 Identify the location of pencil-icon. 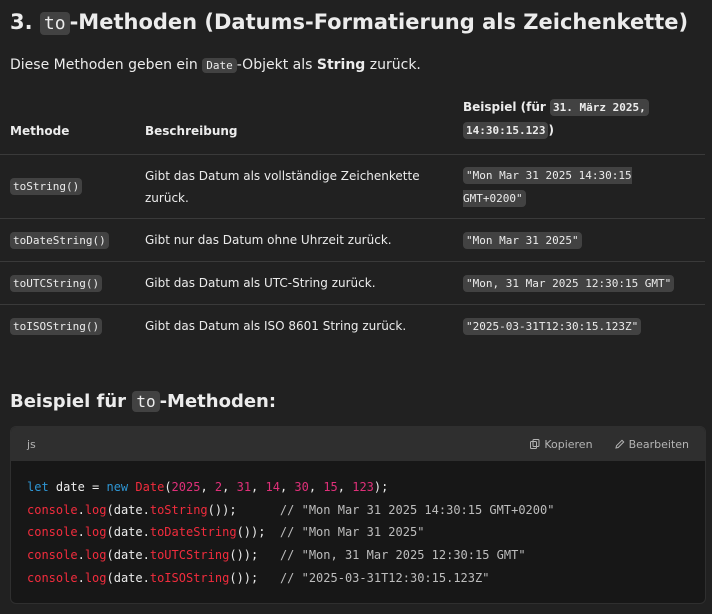
(619, 444).